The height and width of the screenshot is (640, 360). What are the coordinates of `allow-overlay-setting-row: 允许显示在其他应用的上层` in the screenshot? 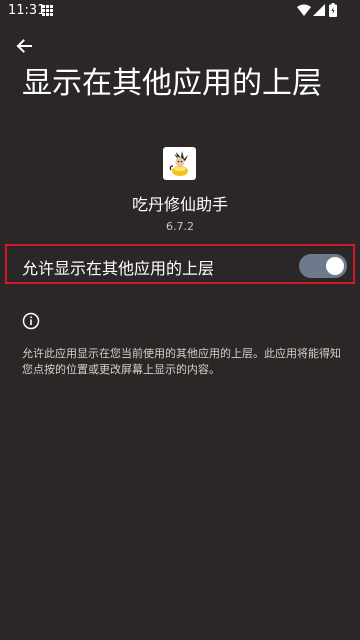 It's located at (180, 264).